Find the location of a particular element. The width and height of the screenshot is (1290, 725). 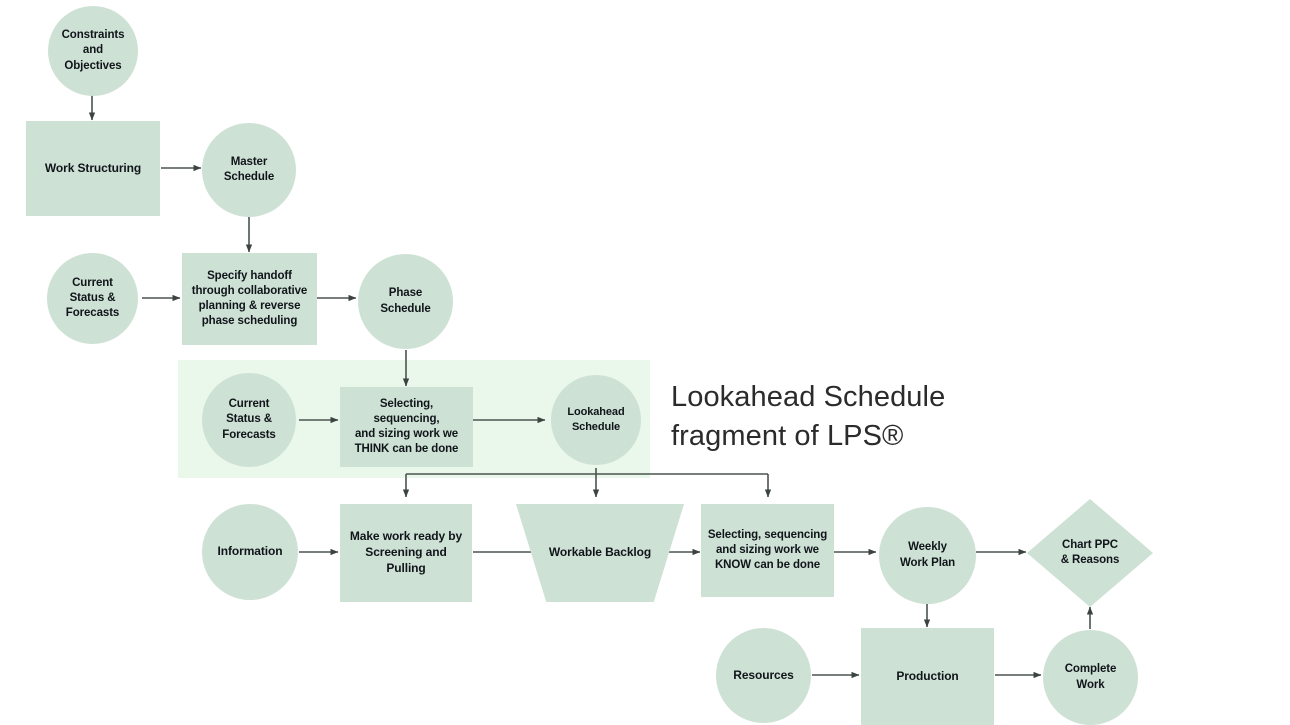

node-label: Production is located at coordinates (927, 675).